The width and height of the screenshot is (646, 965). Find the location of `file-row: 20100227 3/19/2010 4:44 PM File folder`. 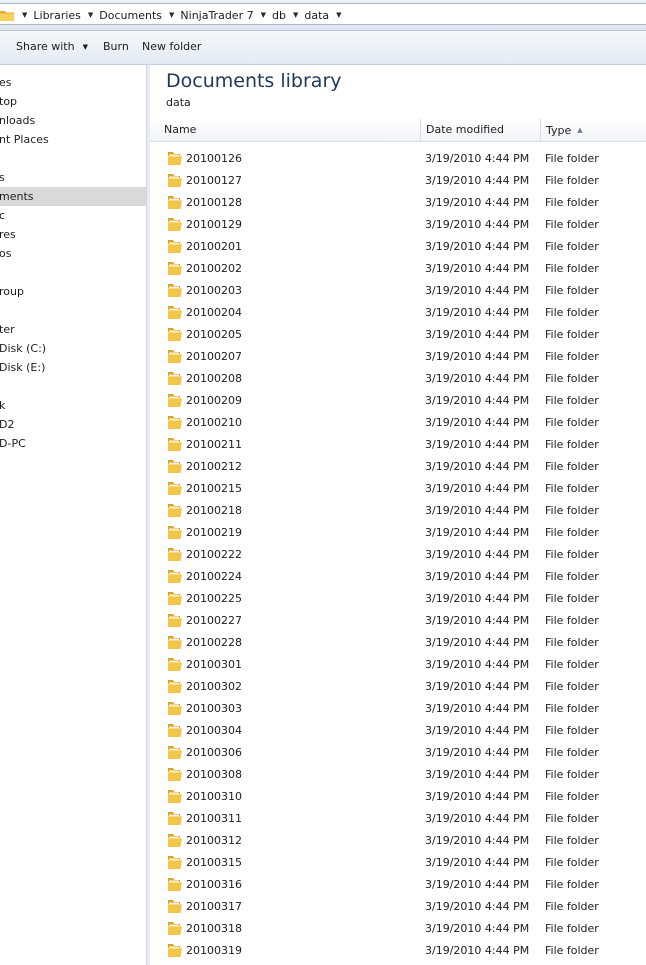

file-row: 20100227 3/19/2010 4:44 PM File folder is located at coordinates (398, 621).